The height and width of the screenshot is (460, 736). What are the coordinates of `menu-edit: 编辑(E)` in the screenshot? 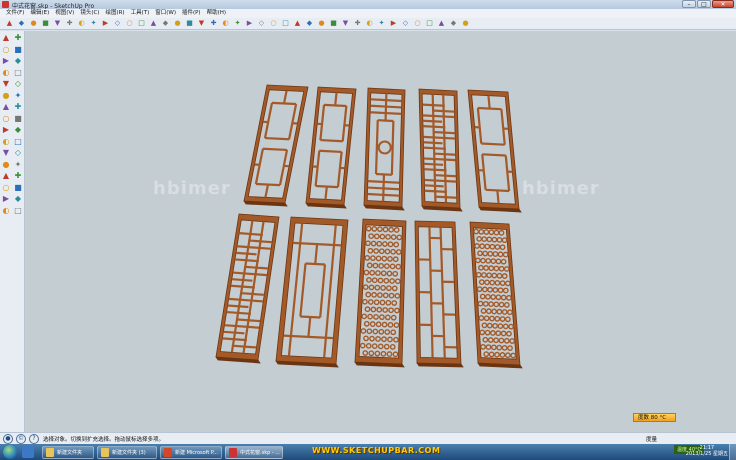 It's located at (42, 13).